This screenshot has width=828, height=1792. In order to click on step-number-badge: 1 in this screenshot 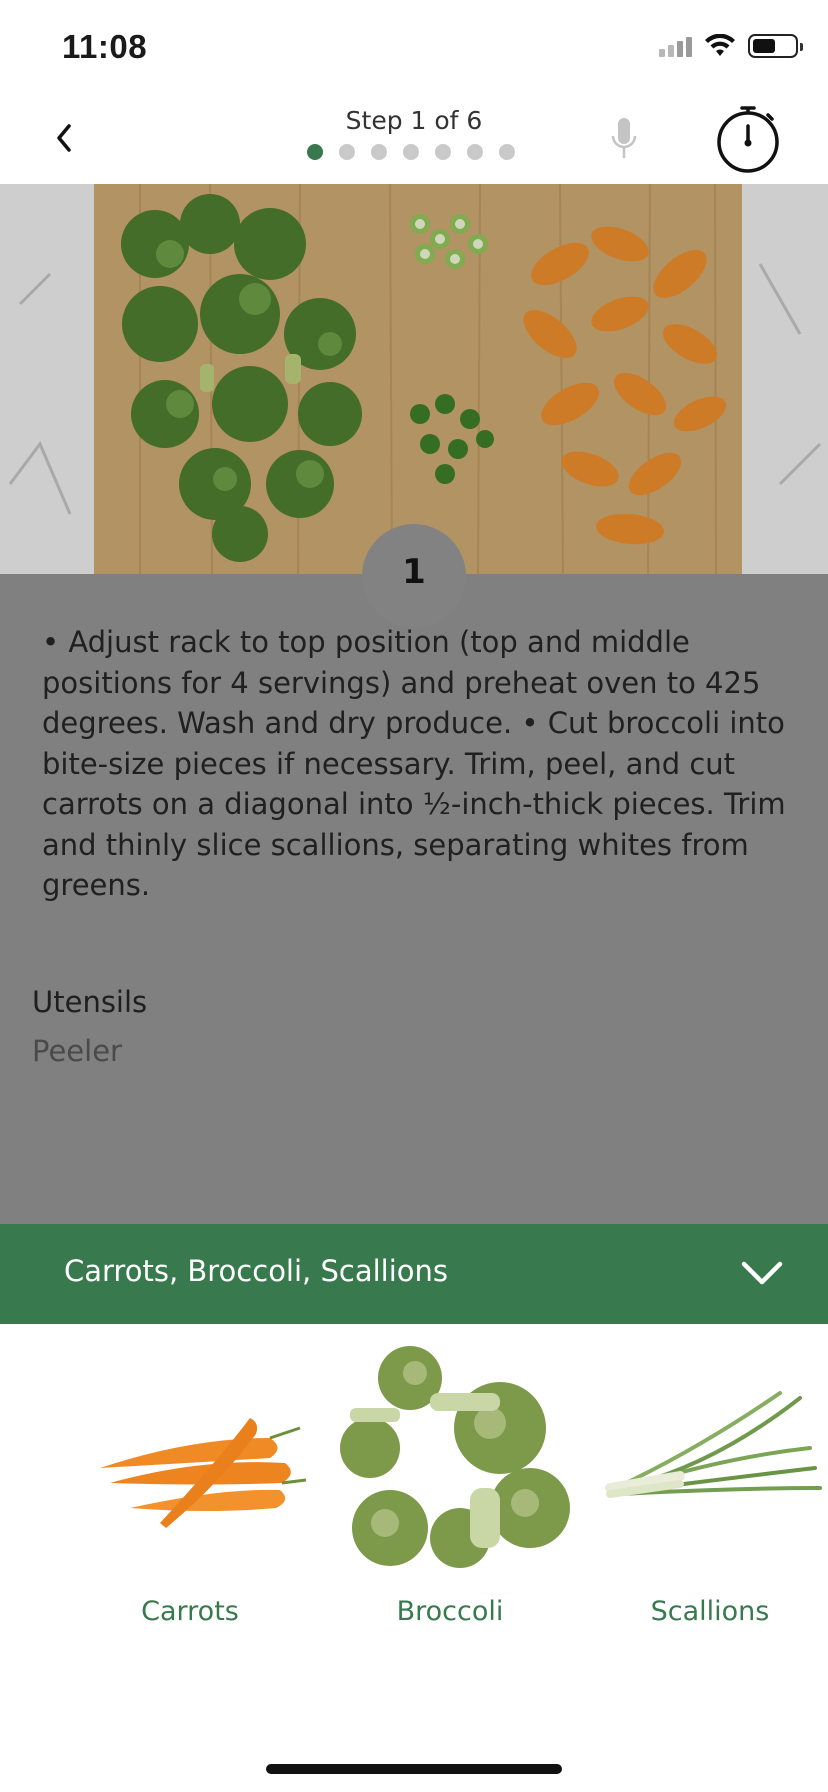, I will do `click(414, 576)`.